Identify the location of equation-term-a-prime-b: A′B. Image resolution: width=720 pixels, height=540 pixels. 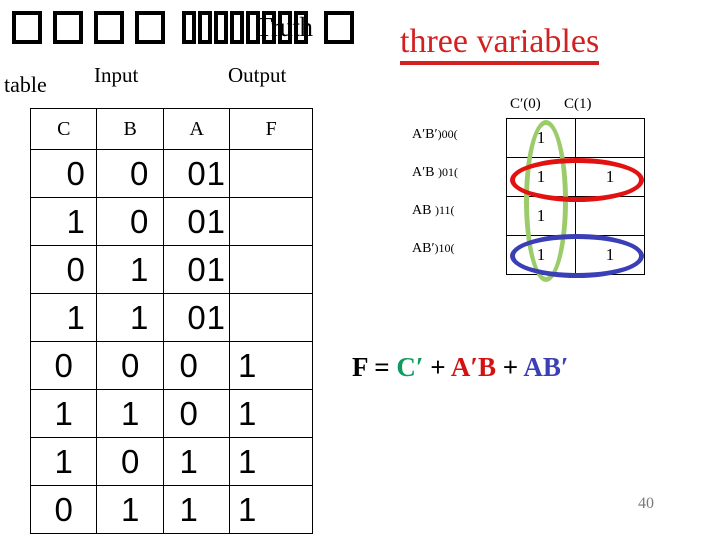
(473, 367).